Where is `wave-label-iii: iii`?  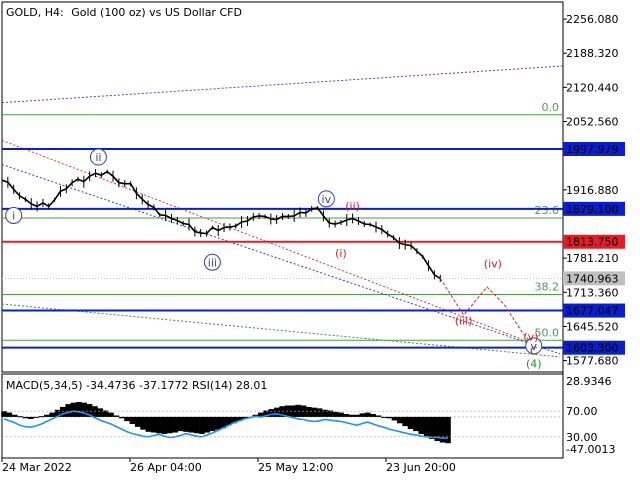
wave-label-iii: iii is located at coordinates (212, 262).